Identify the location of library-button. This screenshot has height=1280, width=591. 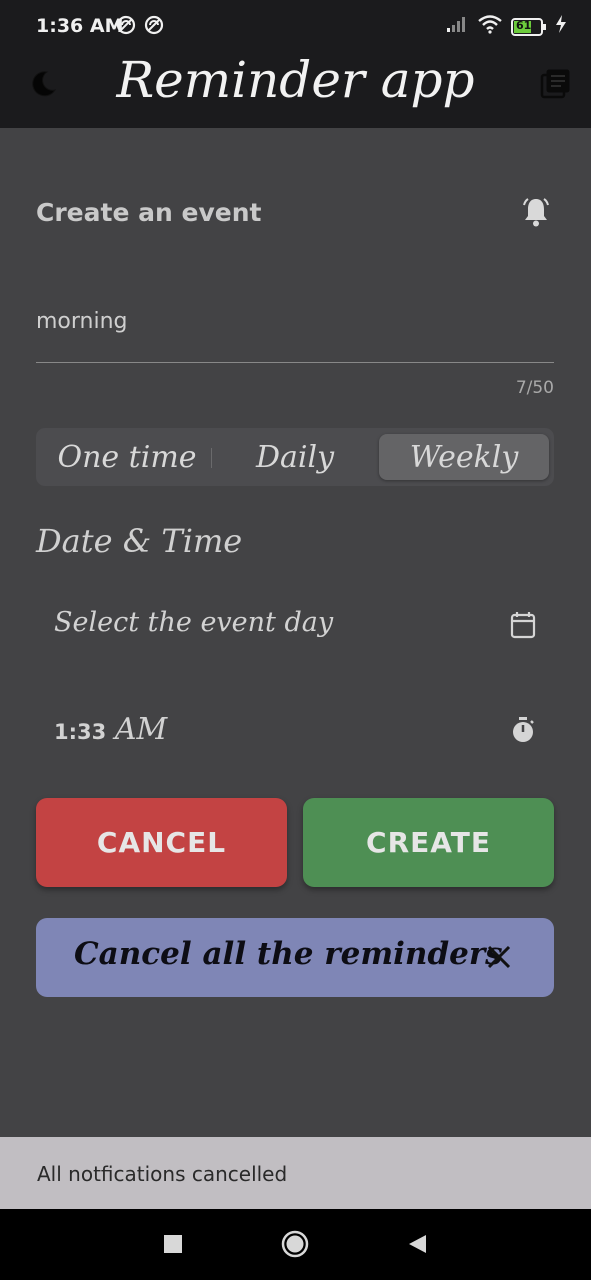
(555, 86).